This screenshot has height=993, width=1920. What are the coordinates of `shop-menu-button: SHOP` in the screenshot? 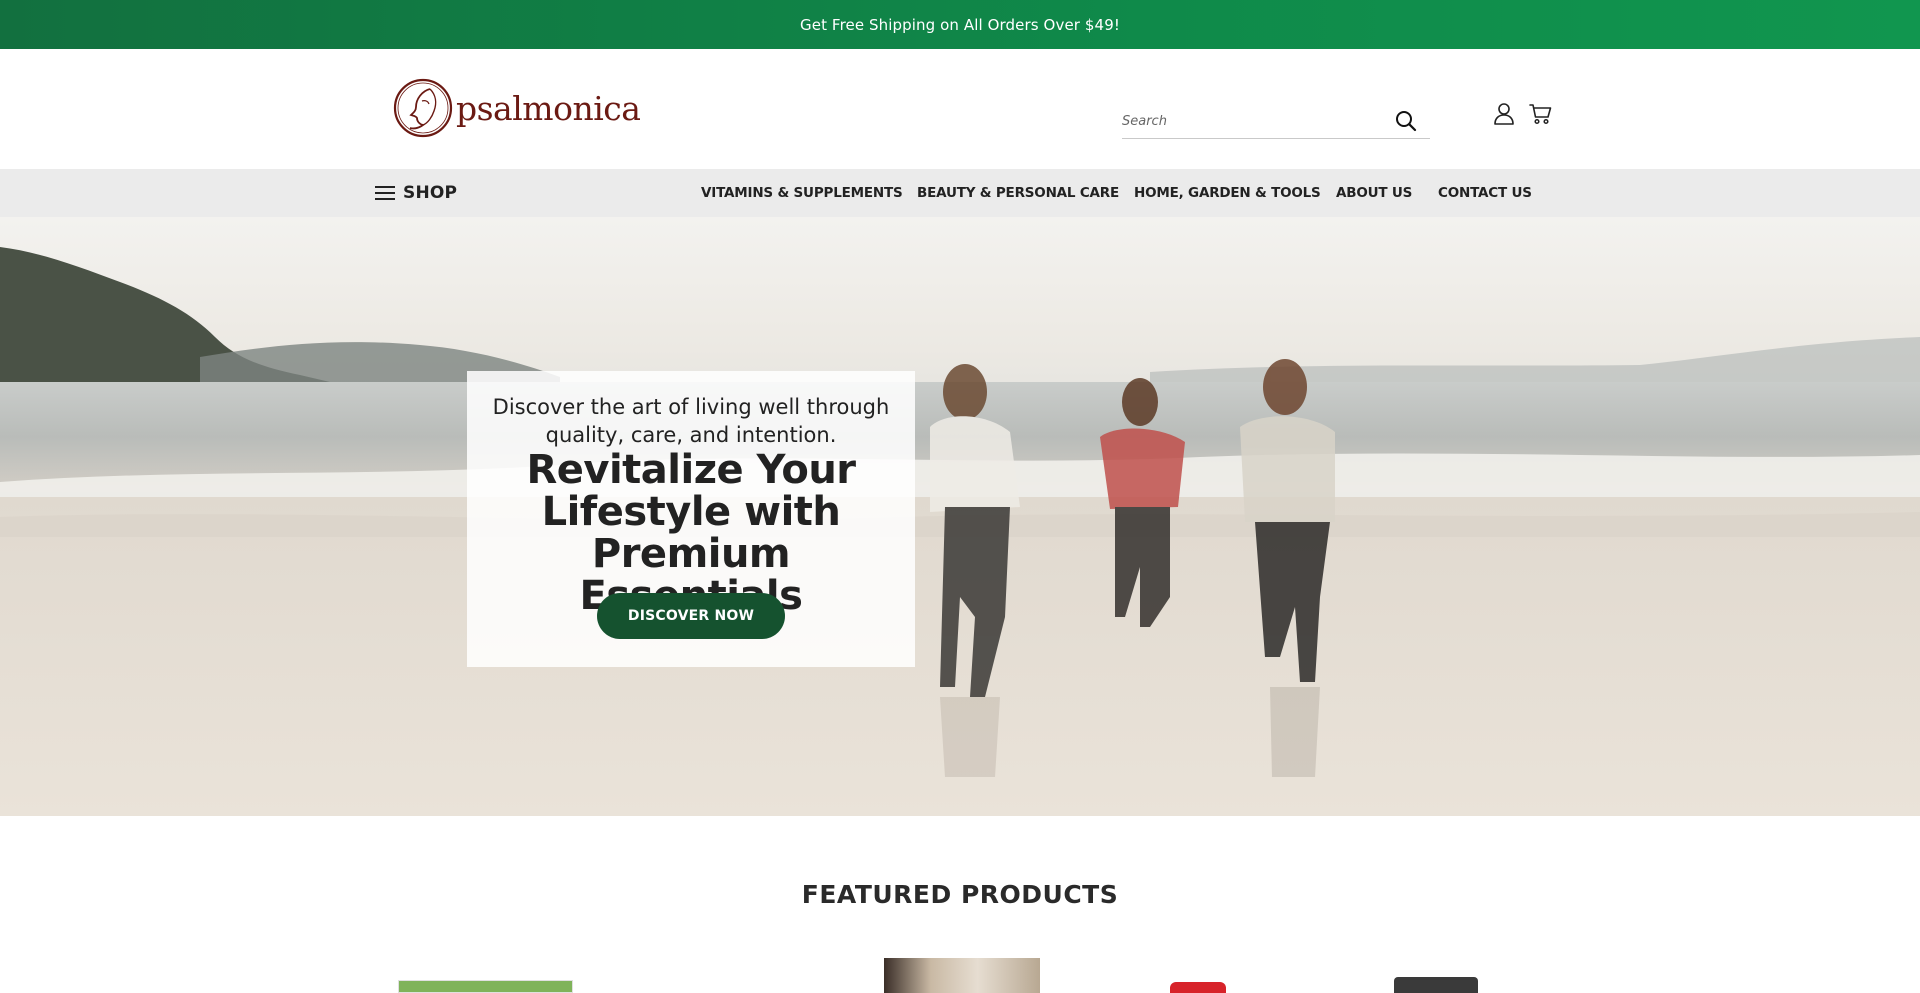 It's located at (416, 193).